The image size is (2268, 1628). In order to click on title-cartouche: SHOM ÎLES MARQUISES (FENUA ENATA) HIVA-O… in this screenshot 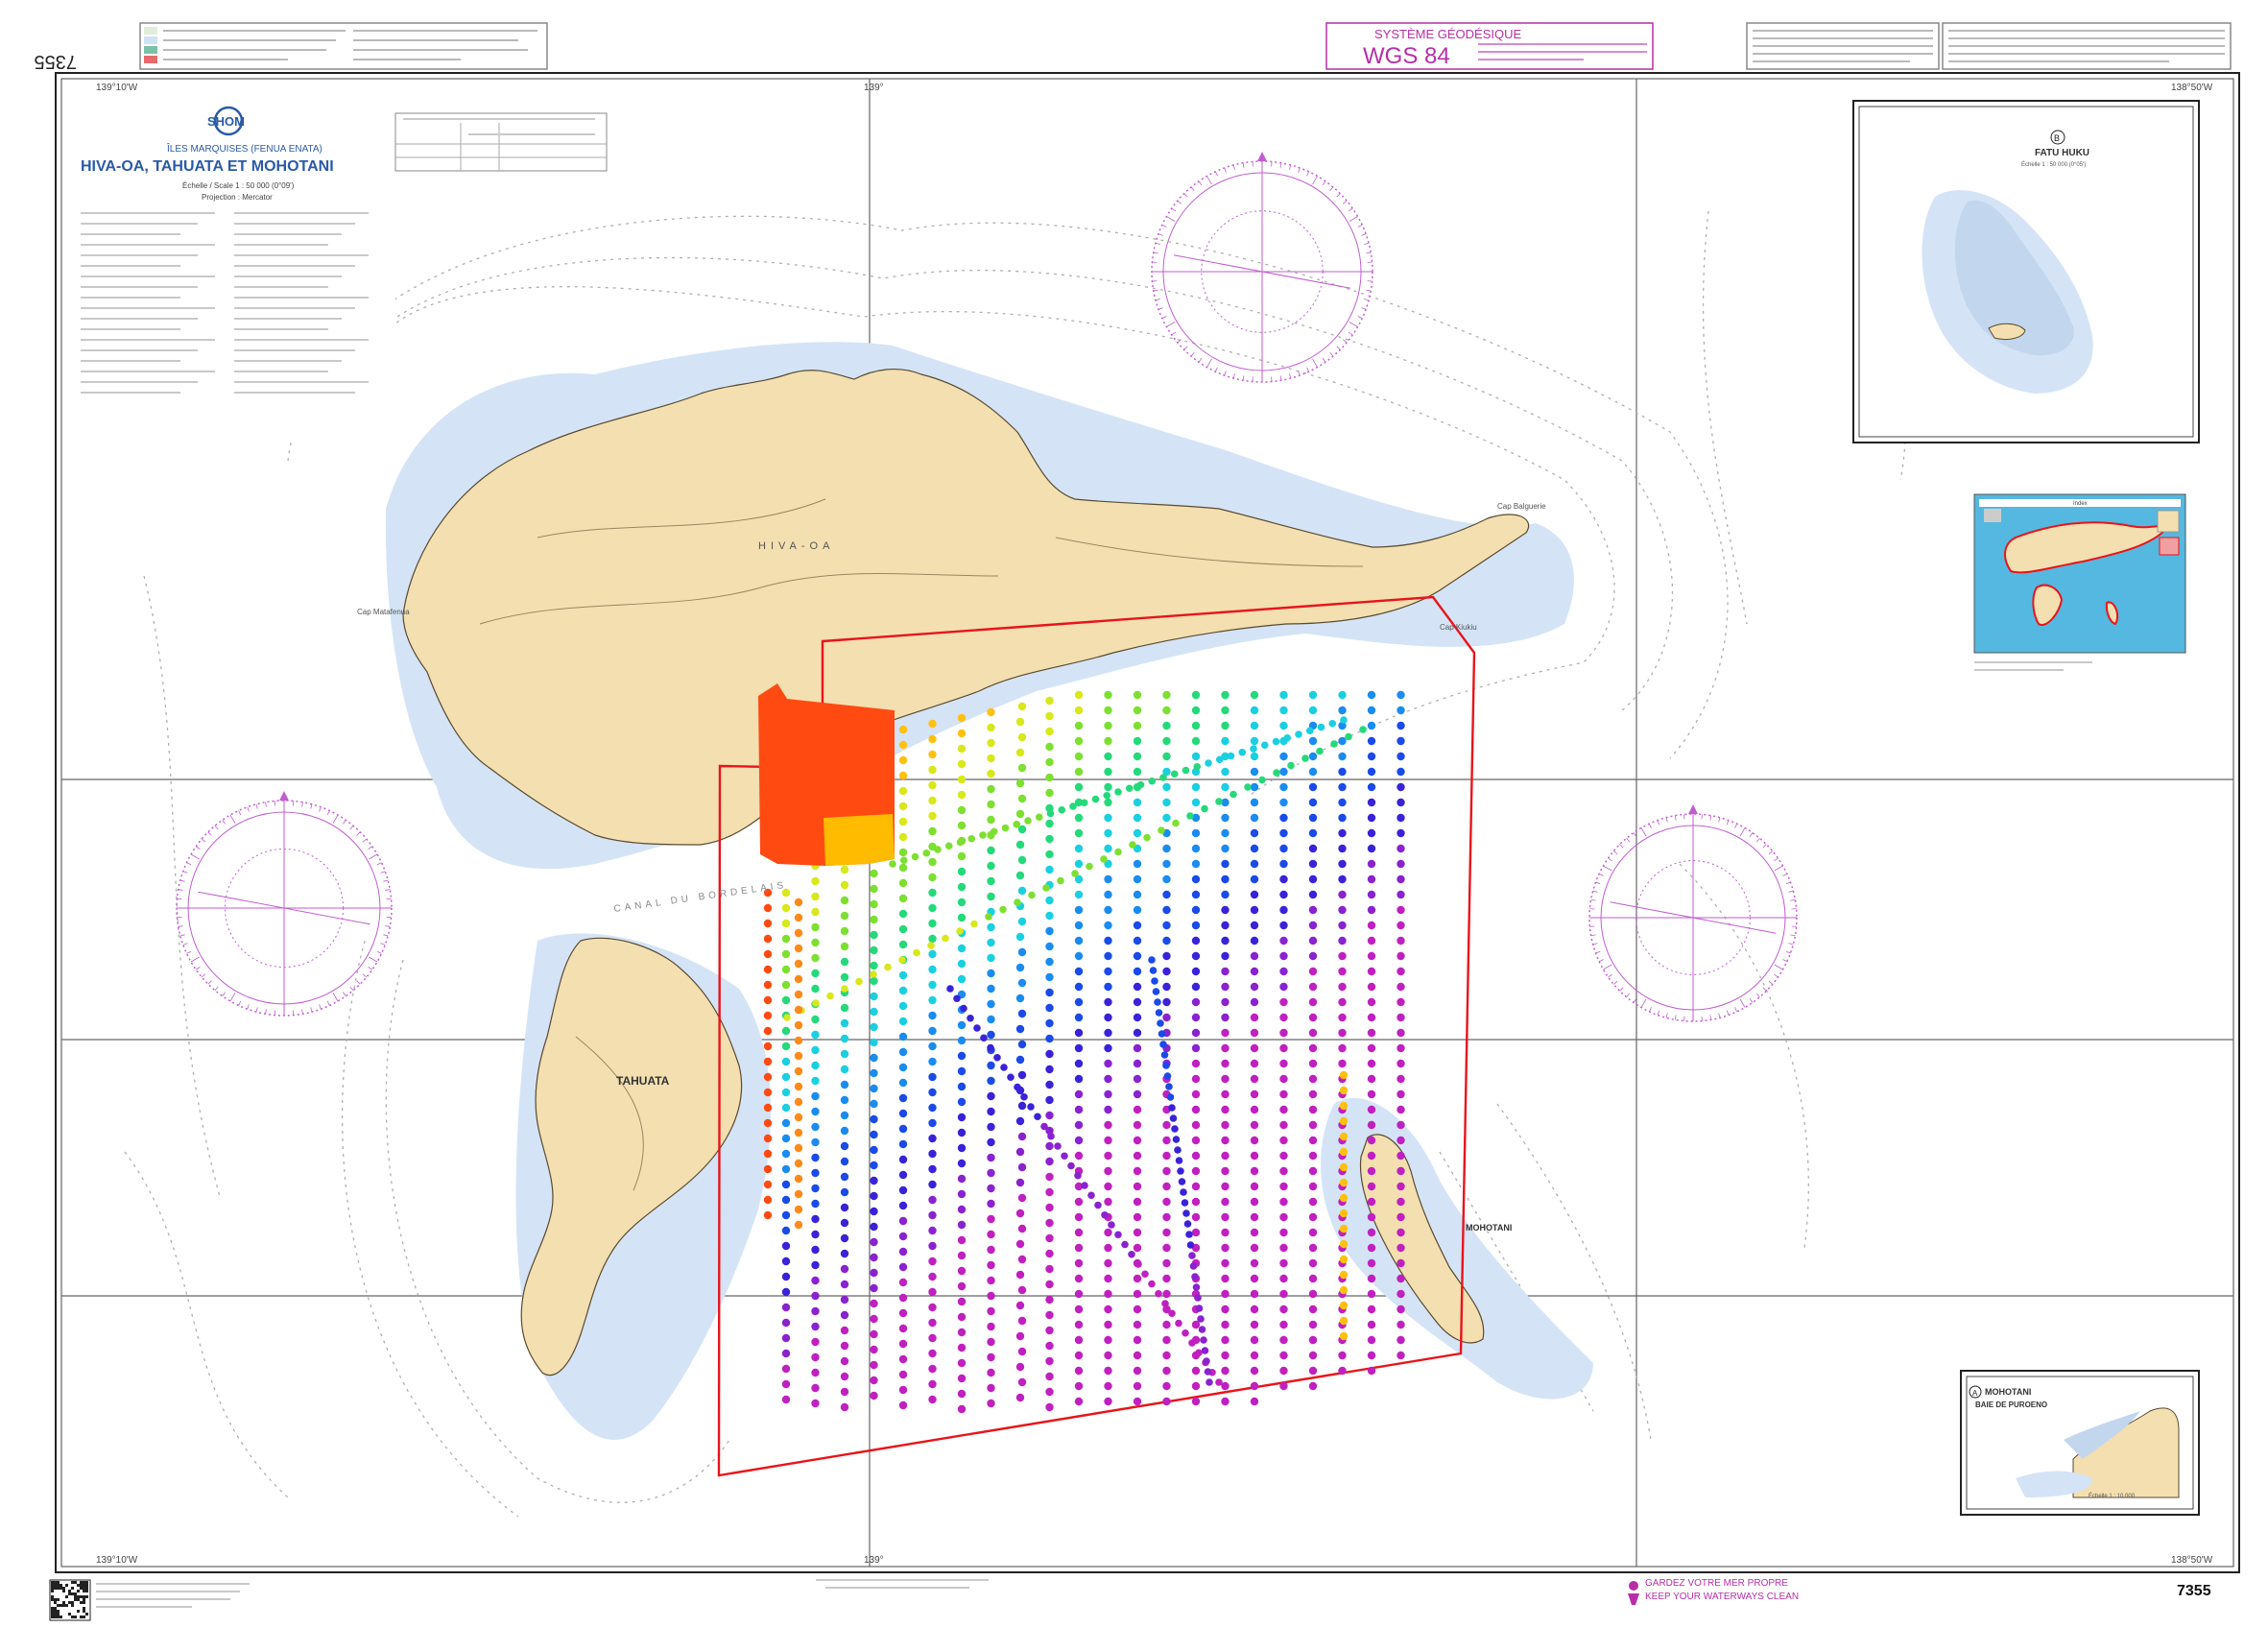, I will do `click(232, 269)`.